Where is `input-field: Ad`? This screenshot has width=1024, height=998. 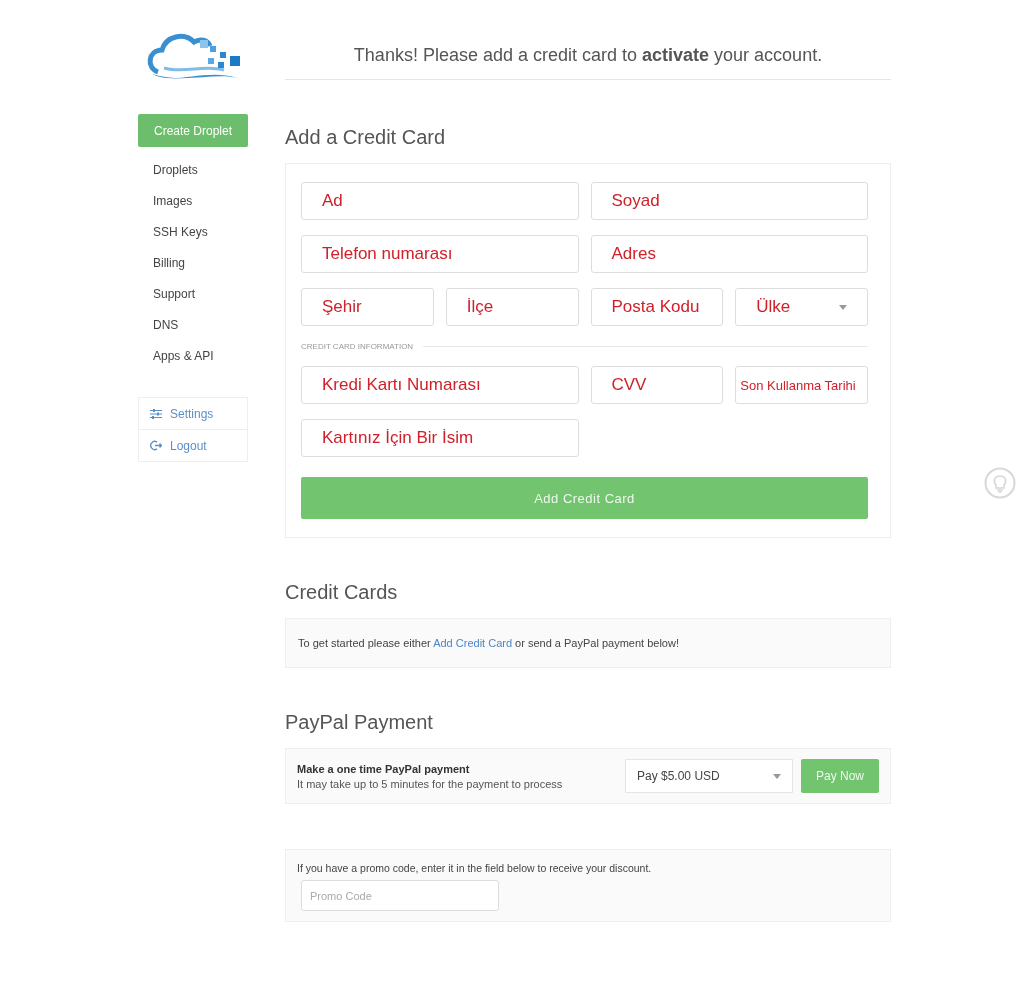 input-field: Ad is located at coordinates (440, 201).